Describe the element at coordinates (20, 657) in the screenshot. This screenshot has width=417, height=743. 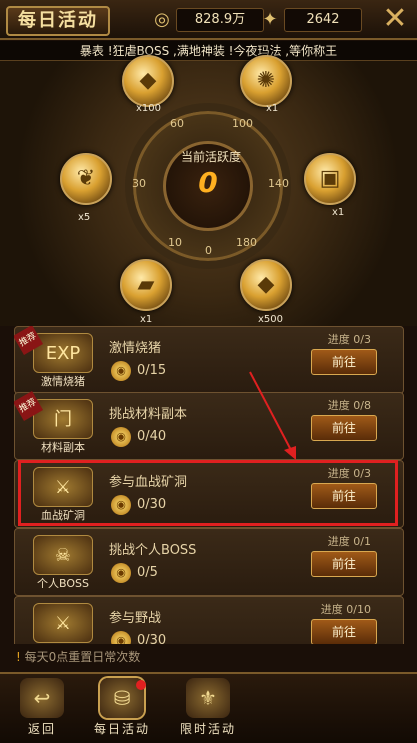
I see `info-icon: !` at that location.